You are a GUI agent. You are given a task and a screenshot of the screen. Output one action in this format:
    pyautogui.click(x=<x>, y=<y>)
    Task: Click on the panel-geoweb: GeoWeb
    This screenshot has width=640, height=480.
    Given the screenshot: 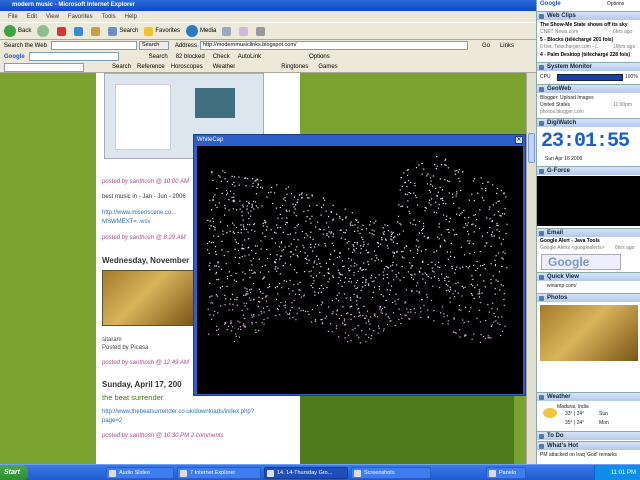 What is the action you would take?
    pyautogui.click(x=588, y=88)
    